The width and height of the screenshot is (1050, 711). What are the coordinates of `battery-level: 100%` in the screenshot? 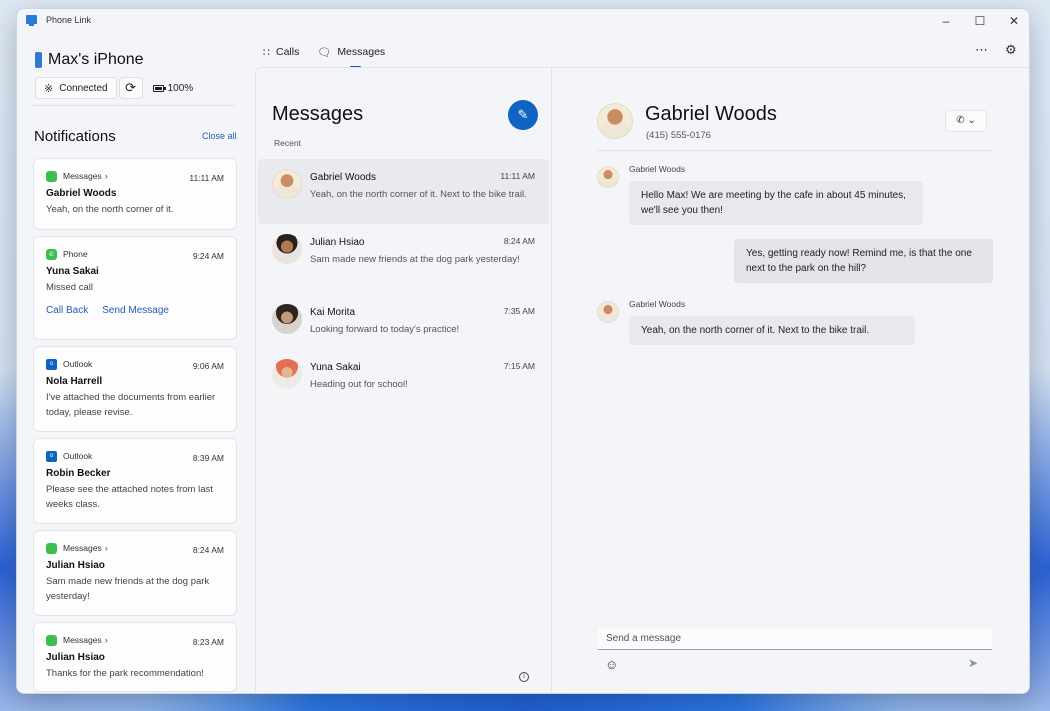 It's located at (180, 88).